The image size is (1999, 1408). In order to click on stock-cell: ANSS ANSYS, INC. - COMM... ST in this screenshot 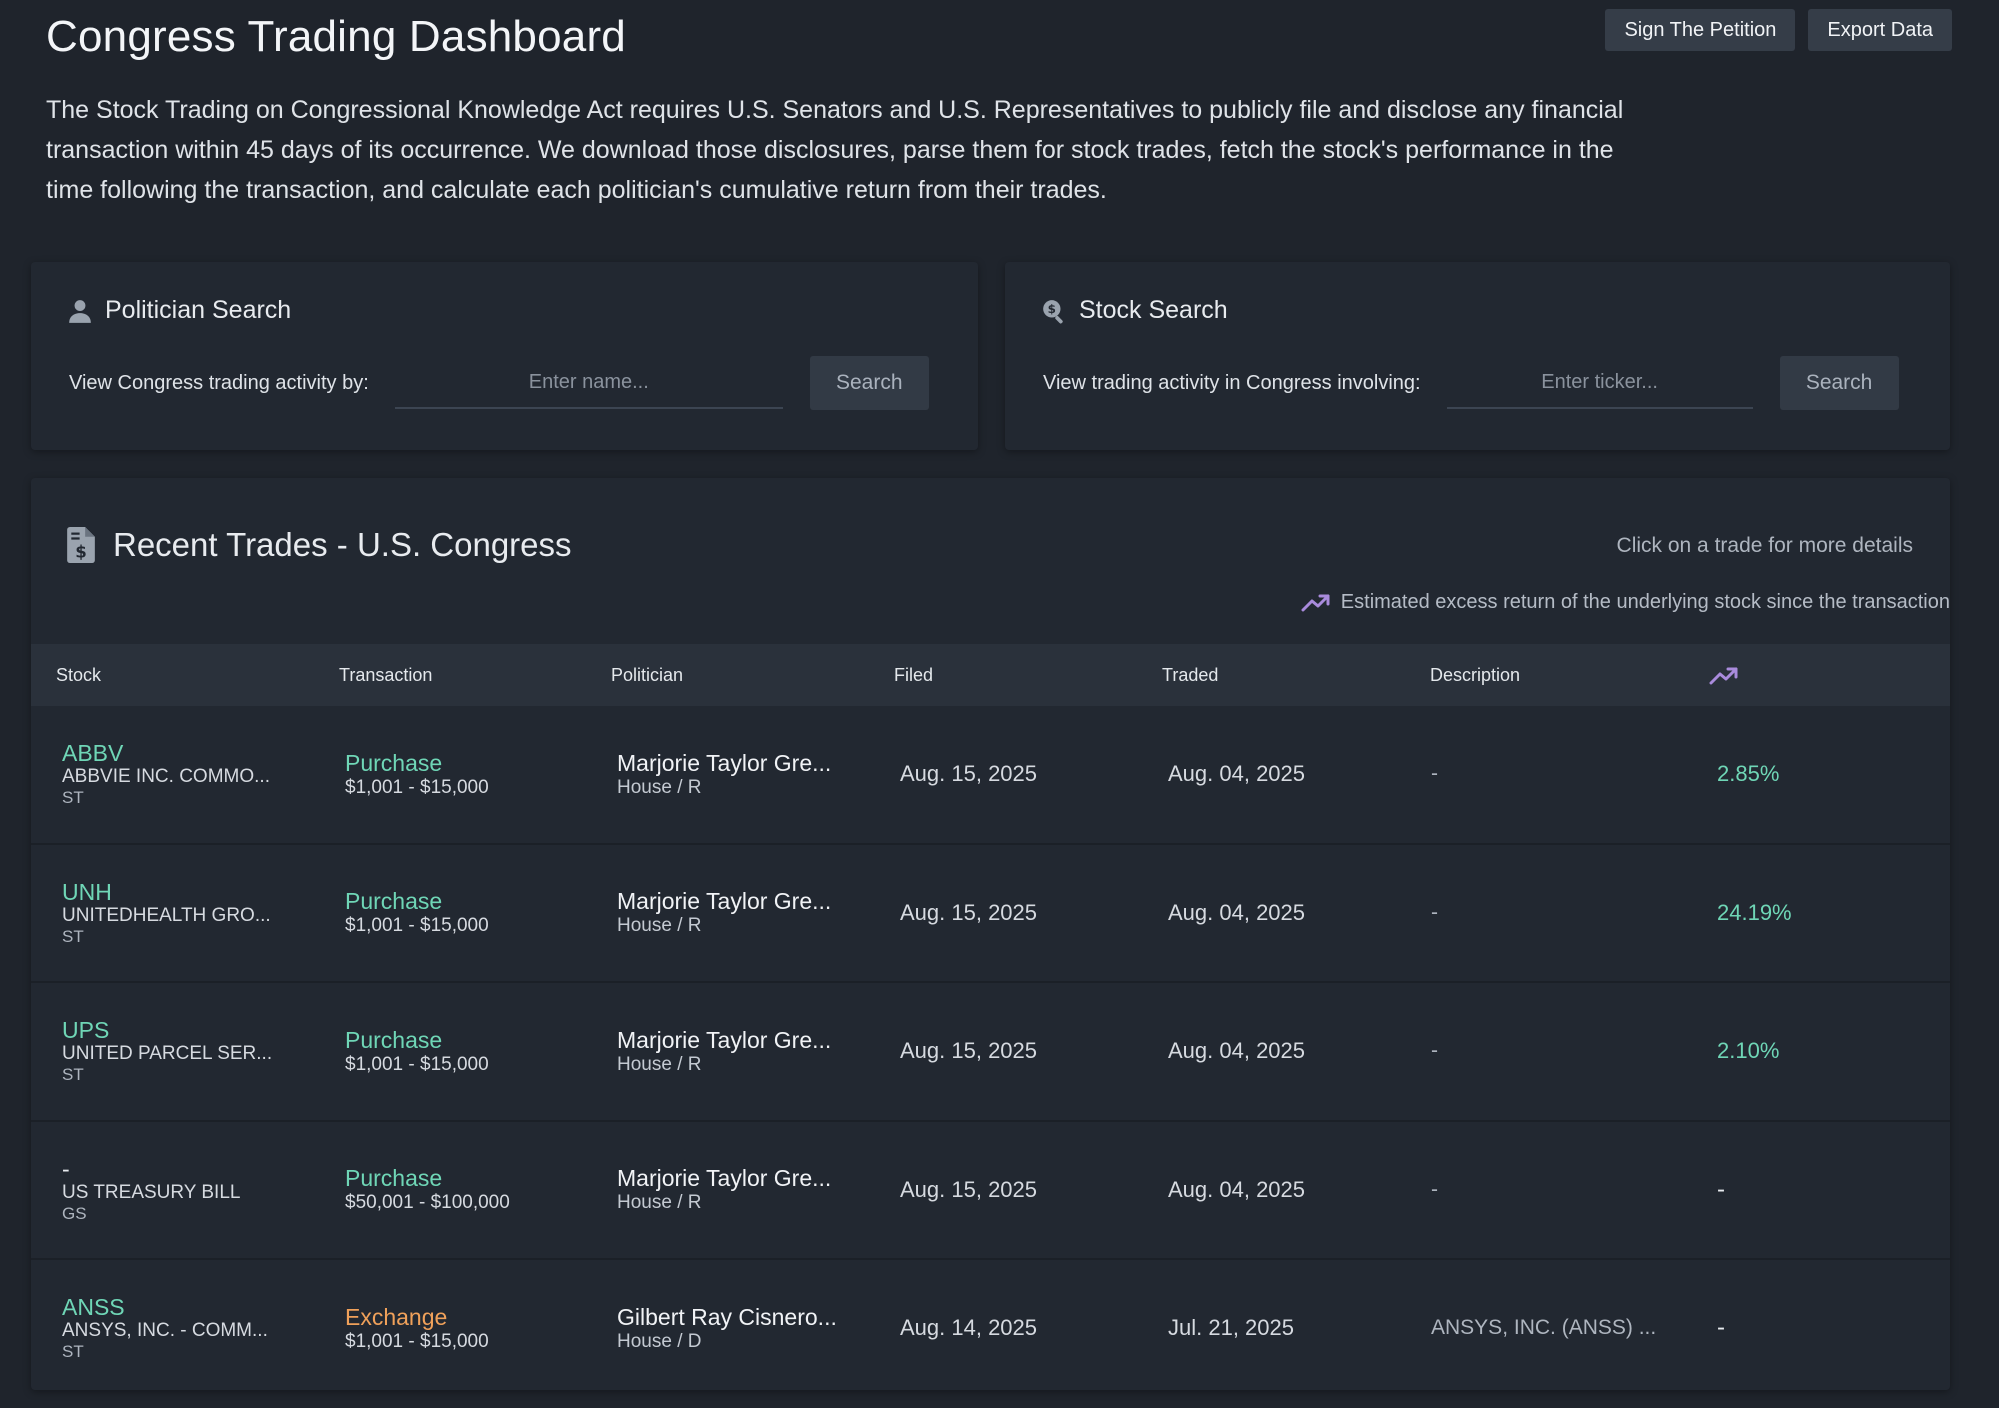, I will do `click(192, 1325)`.